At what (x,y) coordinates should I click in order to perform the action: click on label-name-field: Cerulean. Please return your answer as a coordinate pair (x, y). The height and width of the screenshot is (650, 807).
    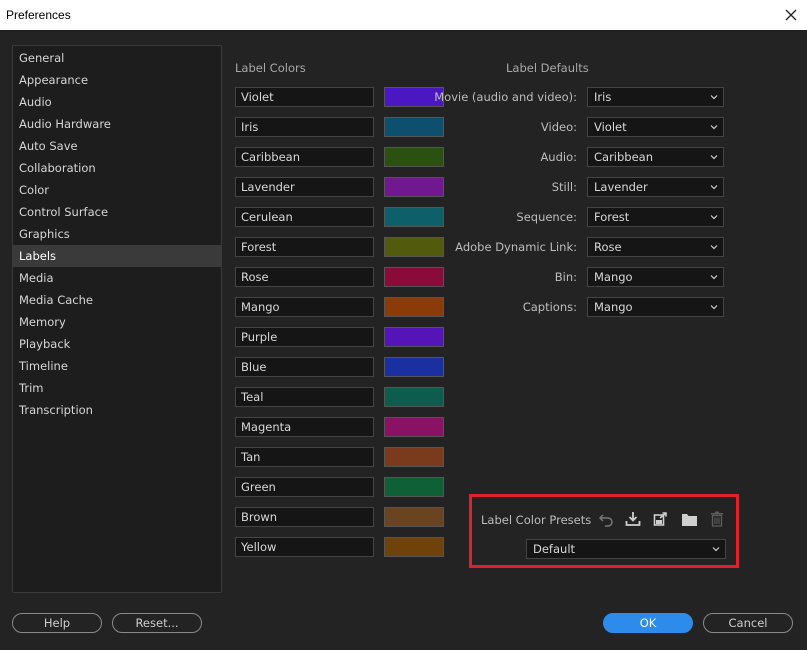
    Looking at the image, I should click on (304, 217).